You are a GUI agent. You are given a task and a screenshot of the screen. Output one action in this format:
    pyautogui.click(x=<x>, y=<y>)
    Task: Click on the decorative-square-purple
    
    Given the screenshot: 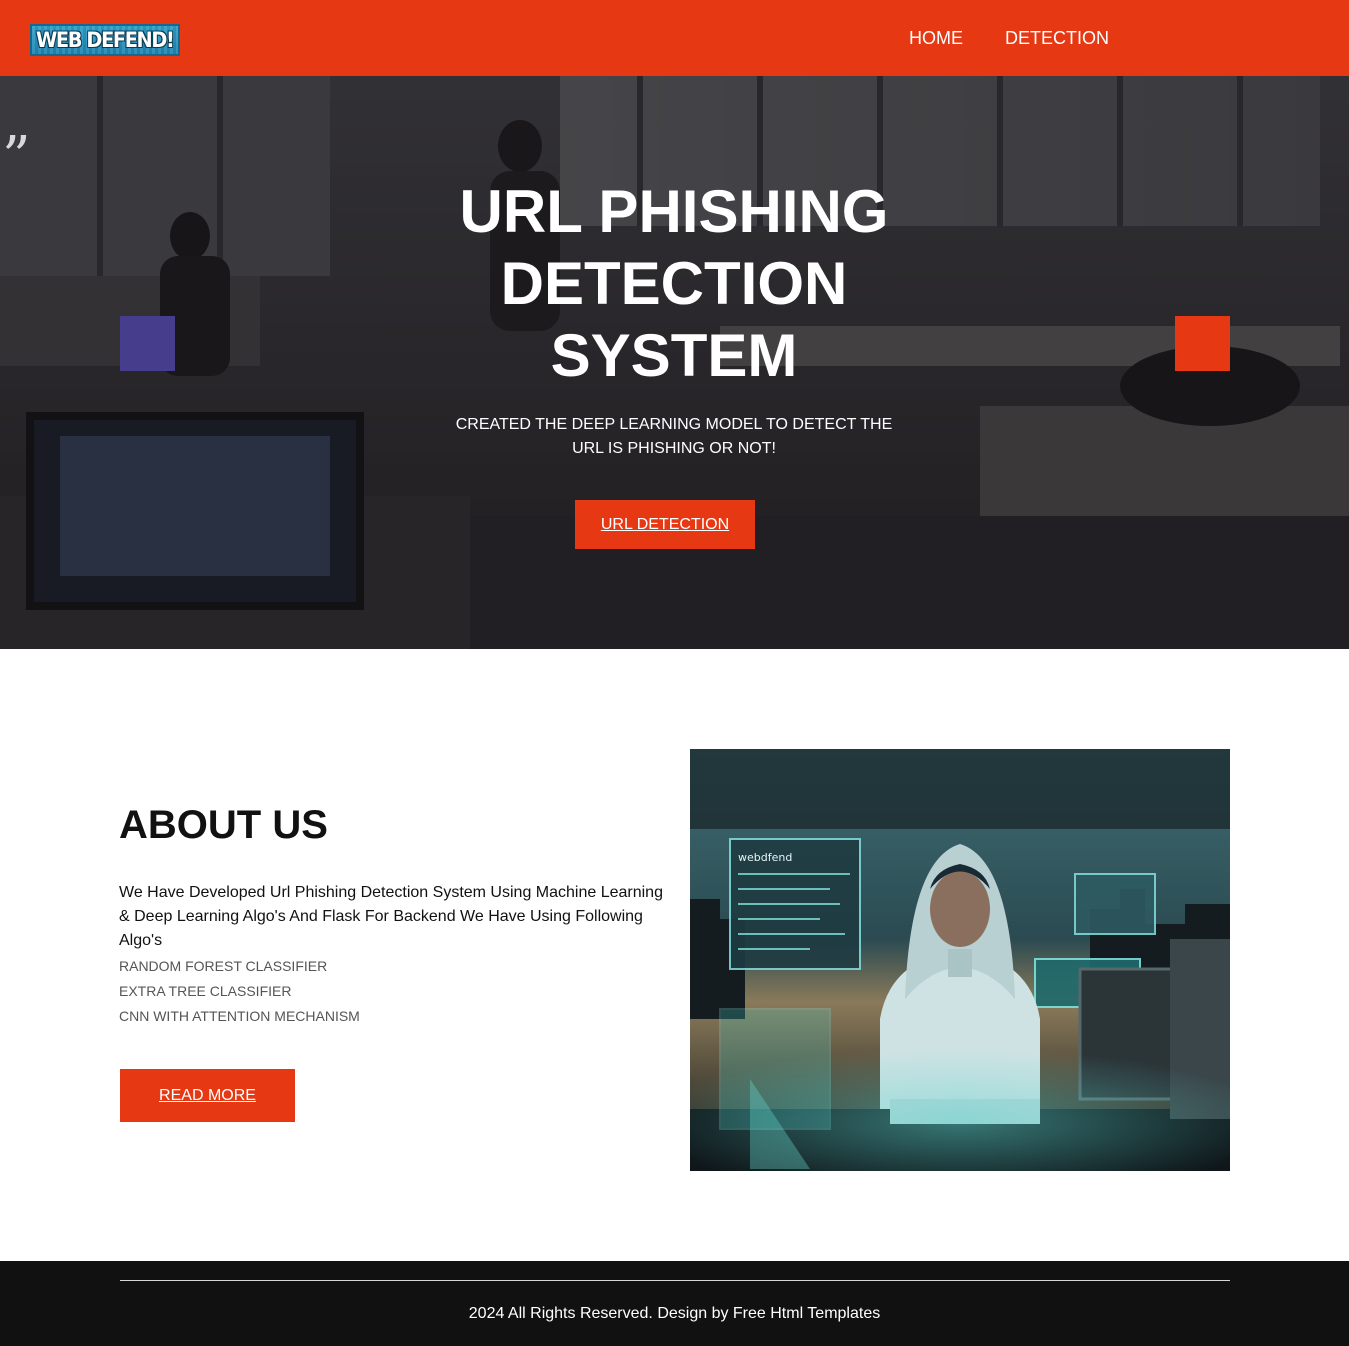 What is the action you would take?
    pyautogui.click(x=147, y=343)
    